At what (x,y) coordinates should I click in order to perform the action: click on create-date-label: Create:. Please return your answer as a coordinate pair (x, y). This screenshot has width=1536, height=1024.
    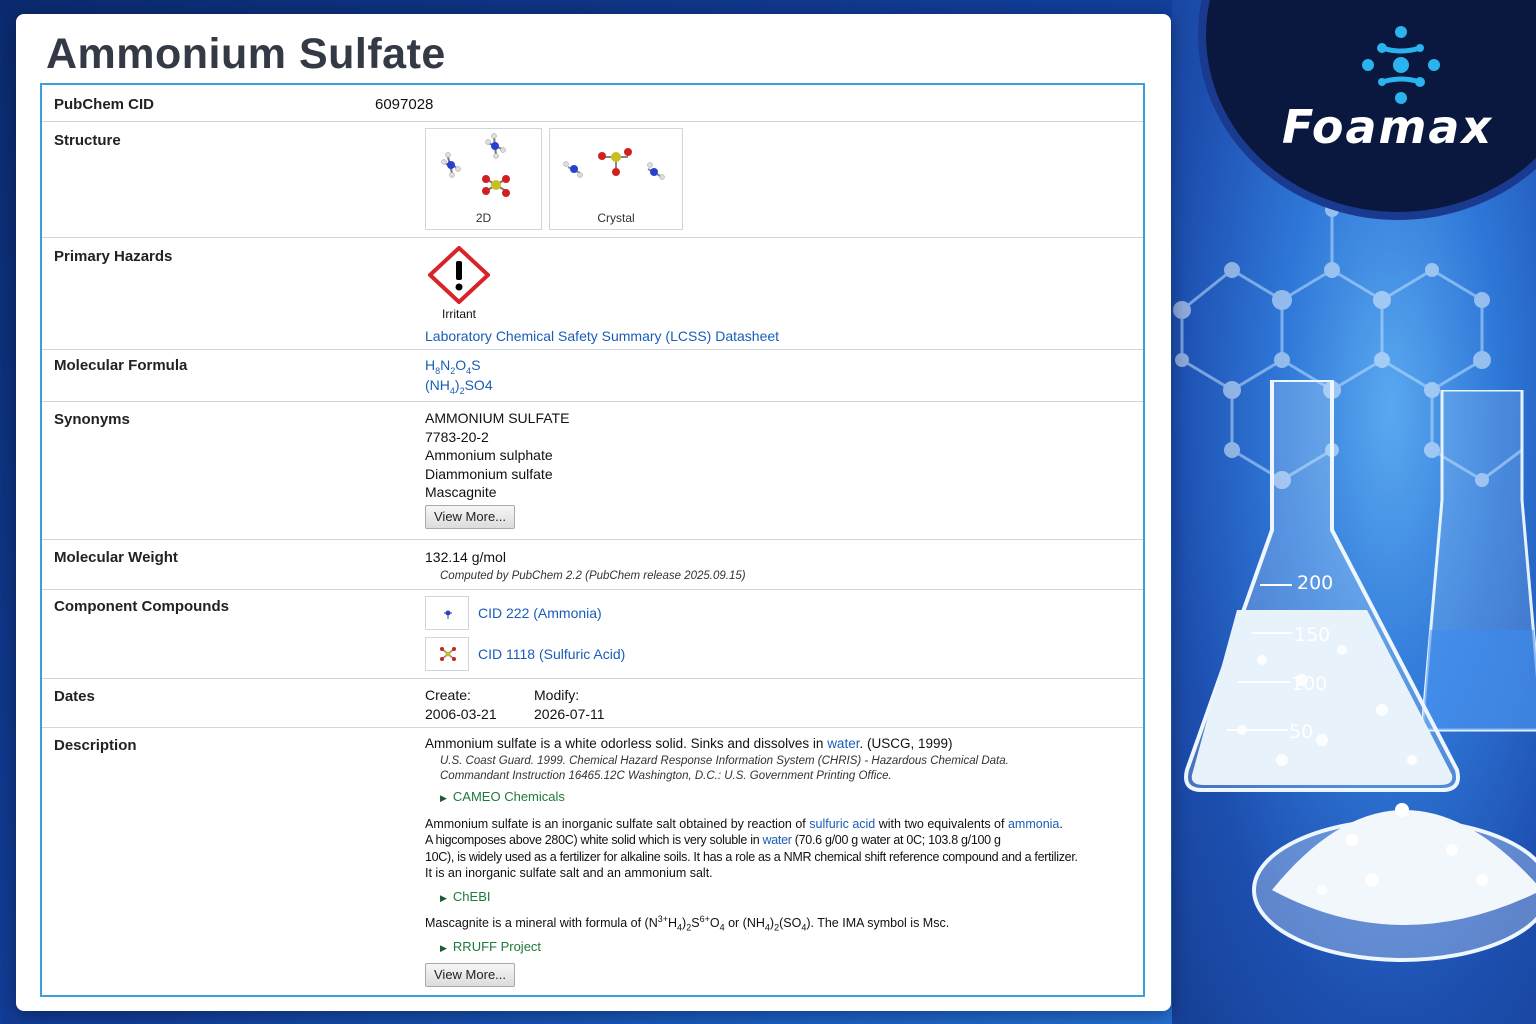
    Looking at the image, I should click on (448, 695).